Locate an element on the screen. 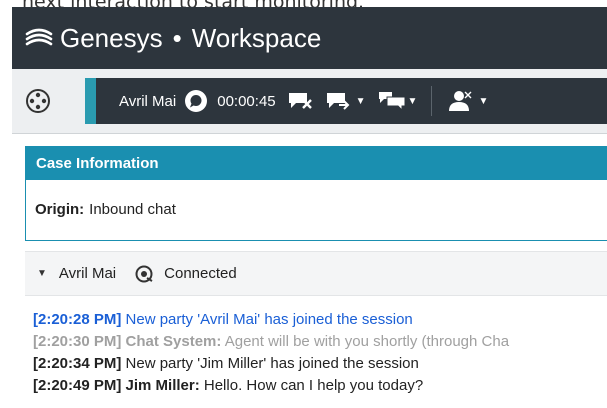 Image resolution: width=607 pixels, height=408 pixels. message-author: Jim Miller: is located at coordinates (160, 385).